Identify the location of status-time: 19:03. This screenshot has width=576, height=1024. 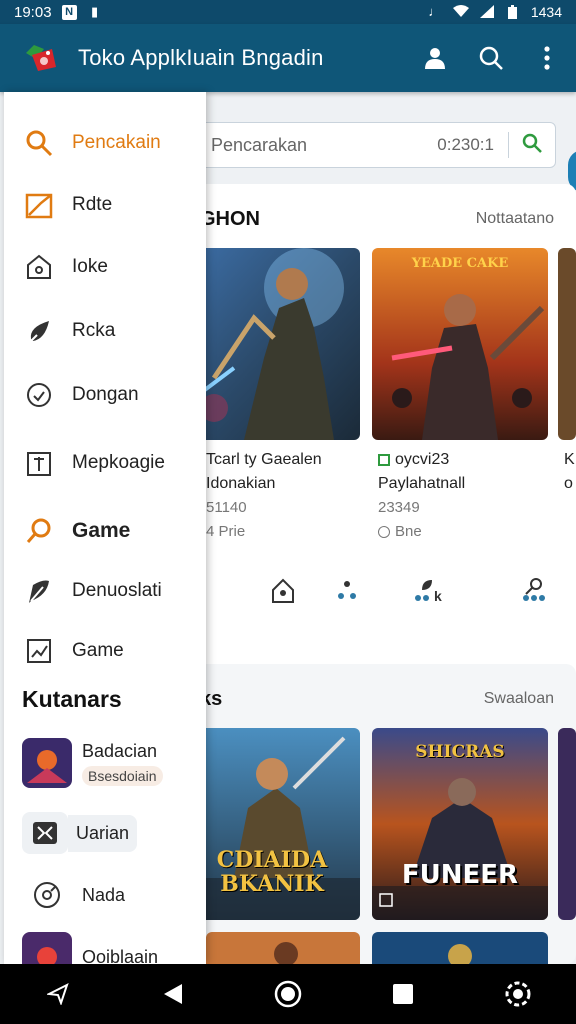
(33, 12).